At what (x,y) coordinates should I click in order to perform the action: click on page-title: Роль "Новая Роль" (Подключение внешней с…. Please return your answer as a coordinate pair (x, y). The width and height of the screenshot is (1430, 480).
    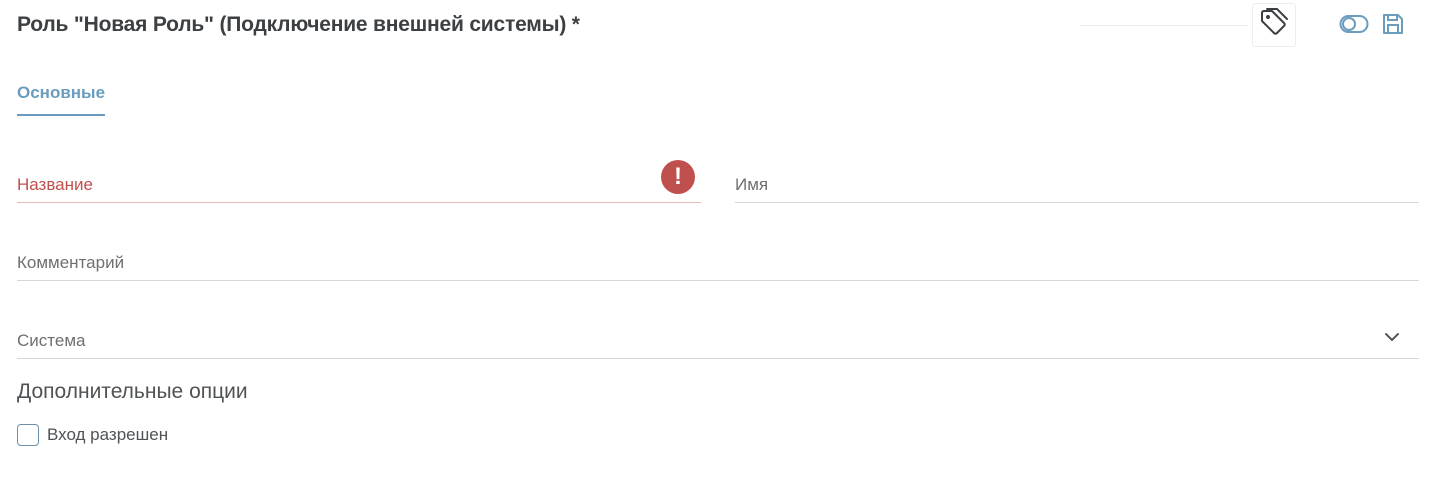
    Looking at the image, I should click on (298, 24).